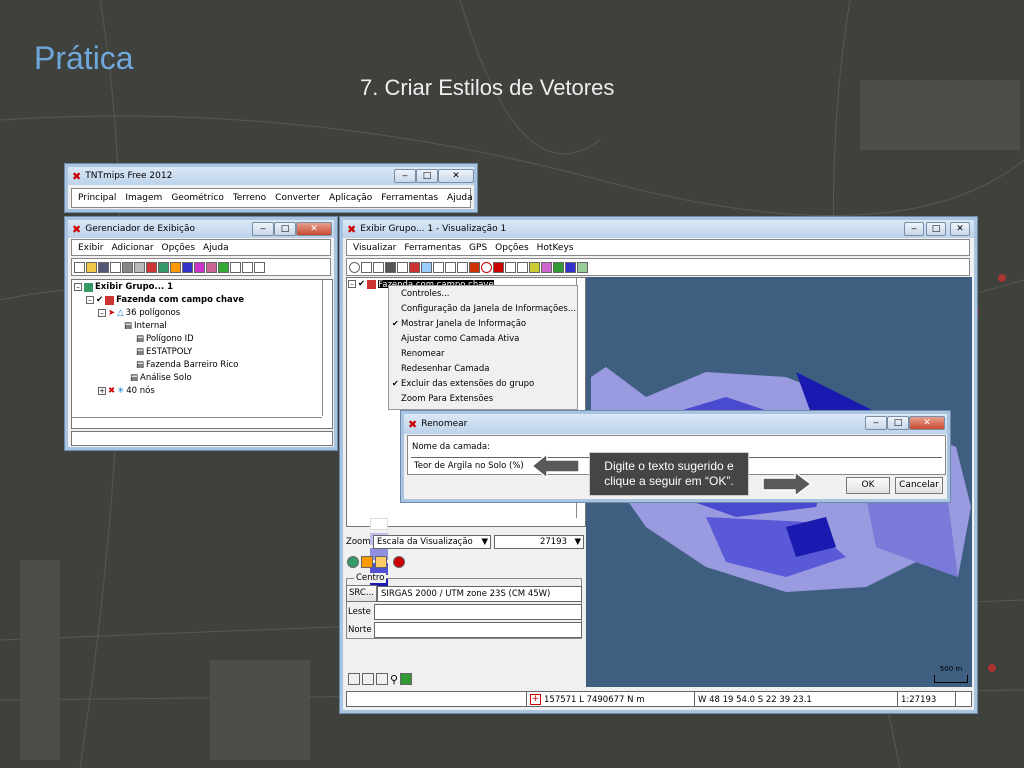  I want to click on checkmark-icon: ✔, so click(99, 300).